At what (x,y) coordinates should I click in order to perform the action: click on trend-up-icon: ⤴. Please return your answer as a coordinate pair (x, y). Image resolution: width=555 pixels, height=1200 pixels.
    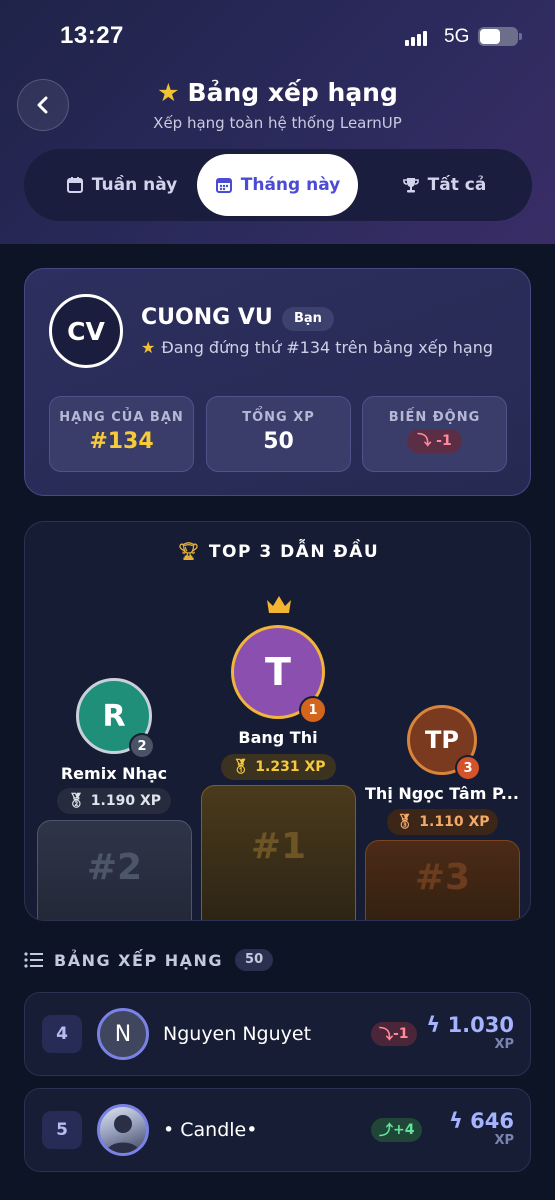
    Looking at the image, I should click on (386, 1131).